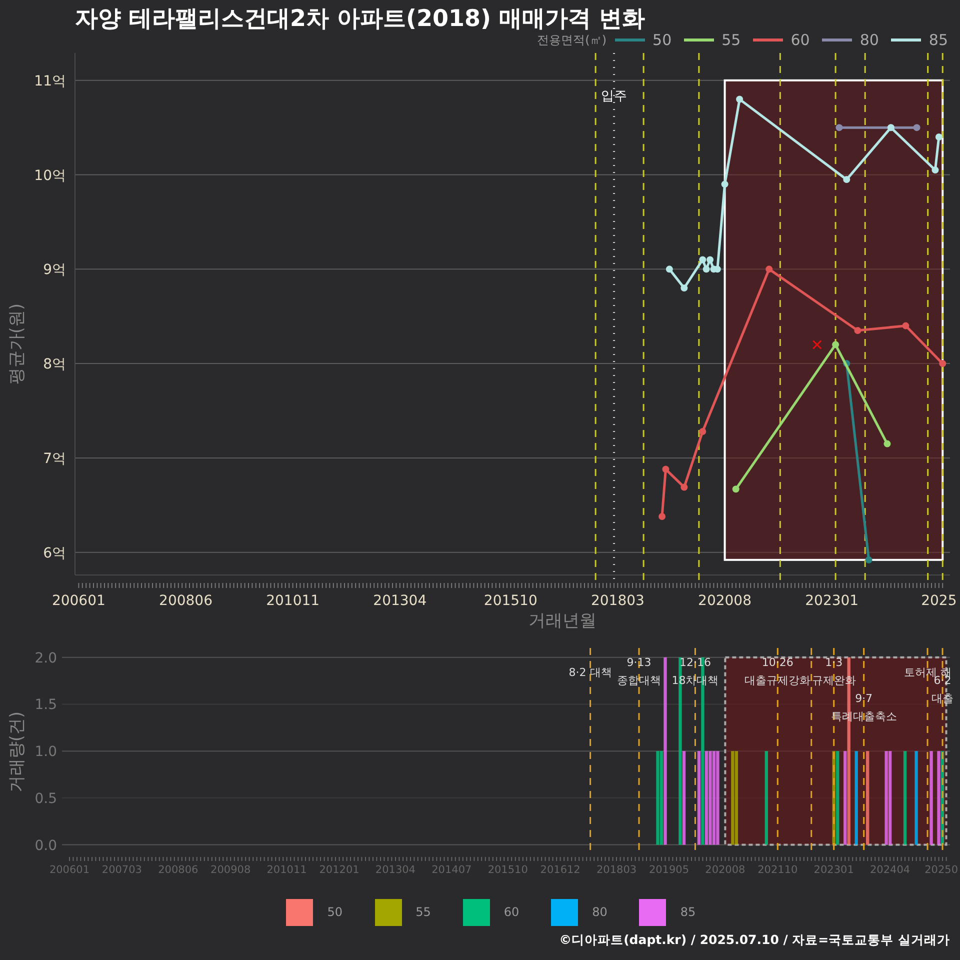 Image resolution: width=960 pixels, height=960 pixels. What do you see at coordinates (572, 40) in the screenshot?
I see `legend-title: 전용면적(㎡)` at bounding box center [572, 40].